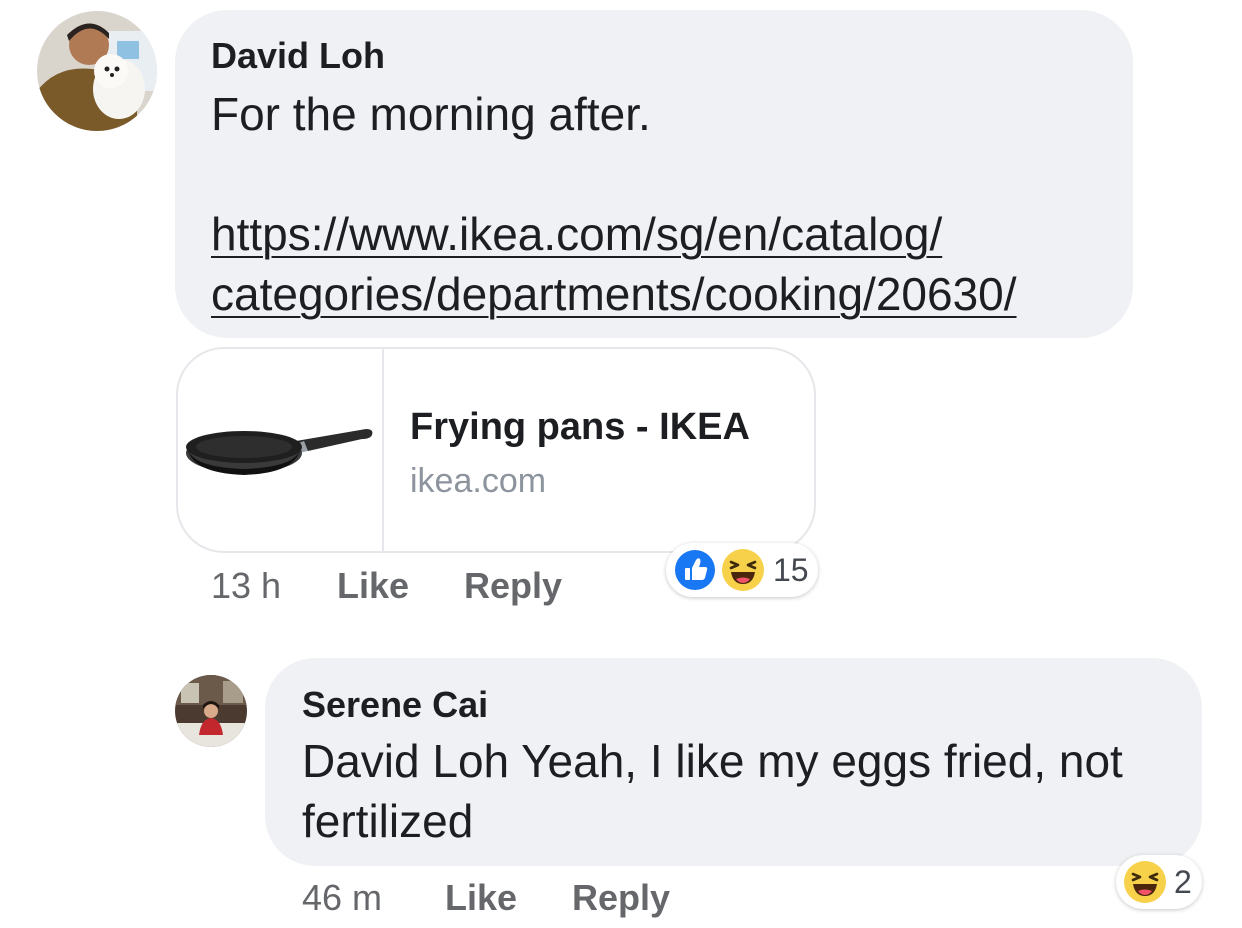 The image size is (1242, 928). What do you see at coordinates (431, 114) in the screenshot?
I see `comment-text: For the morning after.` at bounding box center [431, 114].